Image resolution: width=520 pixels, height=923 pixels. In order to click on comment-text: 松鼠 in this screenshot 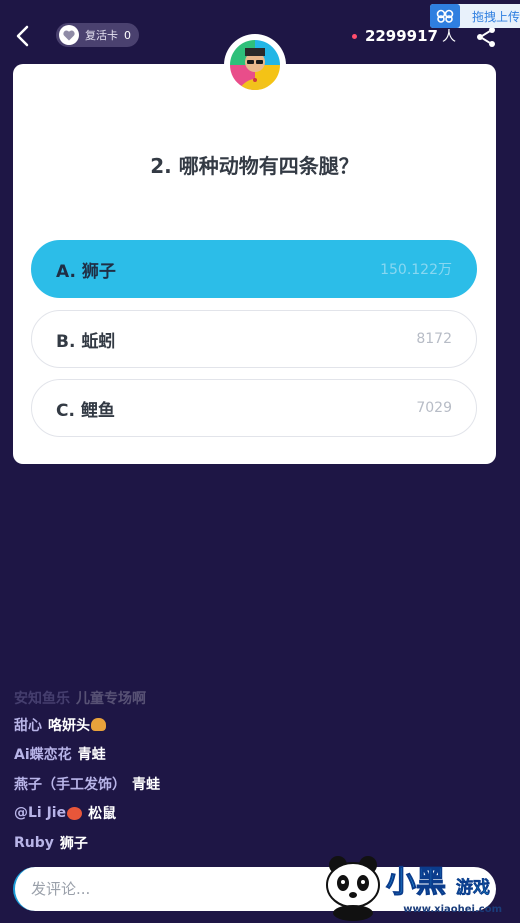, I will do `click(102, 814)`.